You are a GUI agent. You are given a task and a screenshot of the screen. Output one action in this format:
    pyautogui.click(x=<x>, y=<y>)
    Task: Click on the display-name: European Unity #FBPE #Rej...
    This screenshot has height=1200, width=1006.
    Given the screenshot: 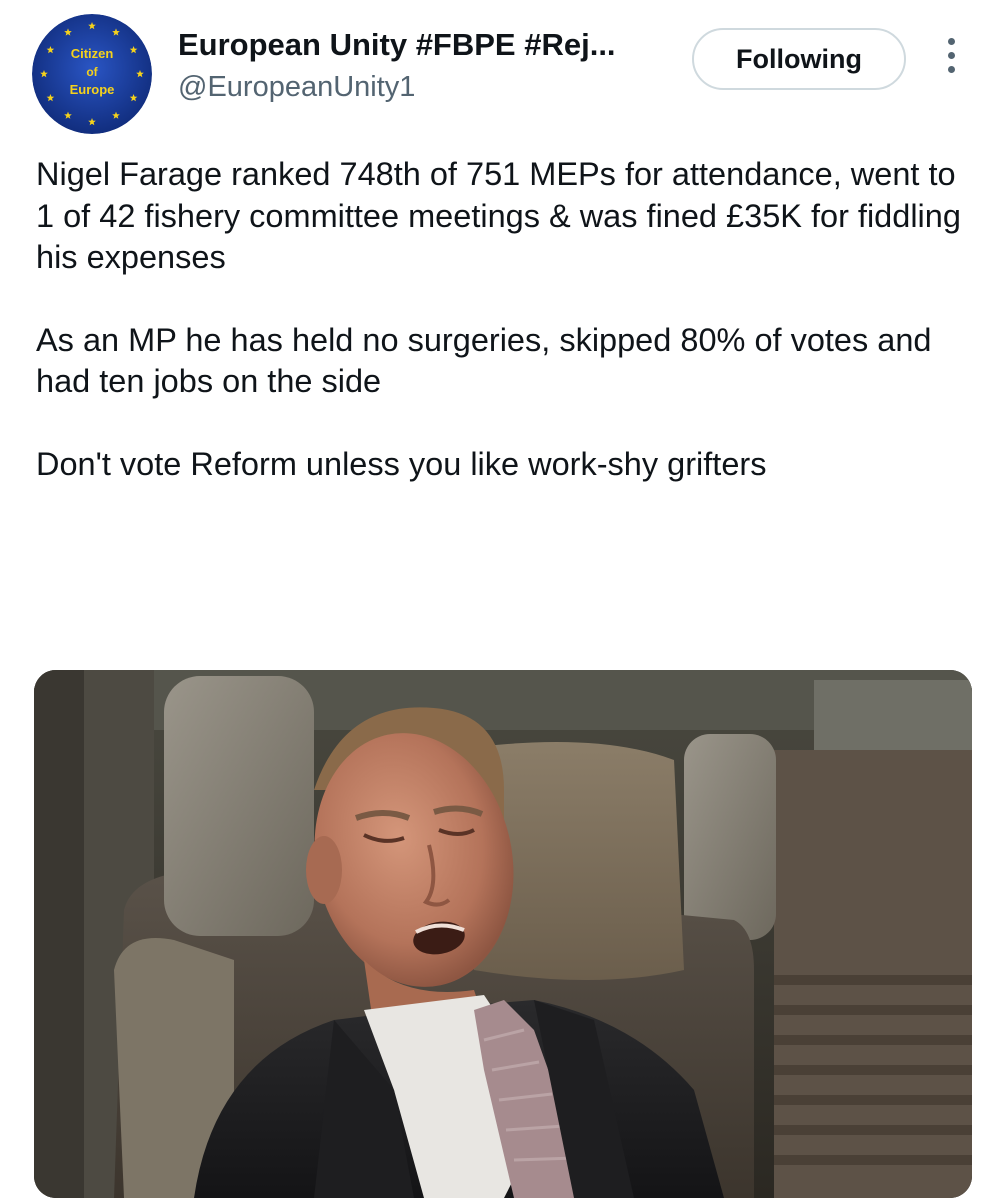 What is the action you would take?
    pyautogui.click(x=428, y=45)
    